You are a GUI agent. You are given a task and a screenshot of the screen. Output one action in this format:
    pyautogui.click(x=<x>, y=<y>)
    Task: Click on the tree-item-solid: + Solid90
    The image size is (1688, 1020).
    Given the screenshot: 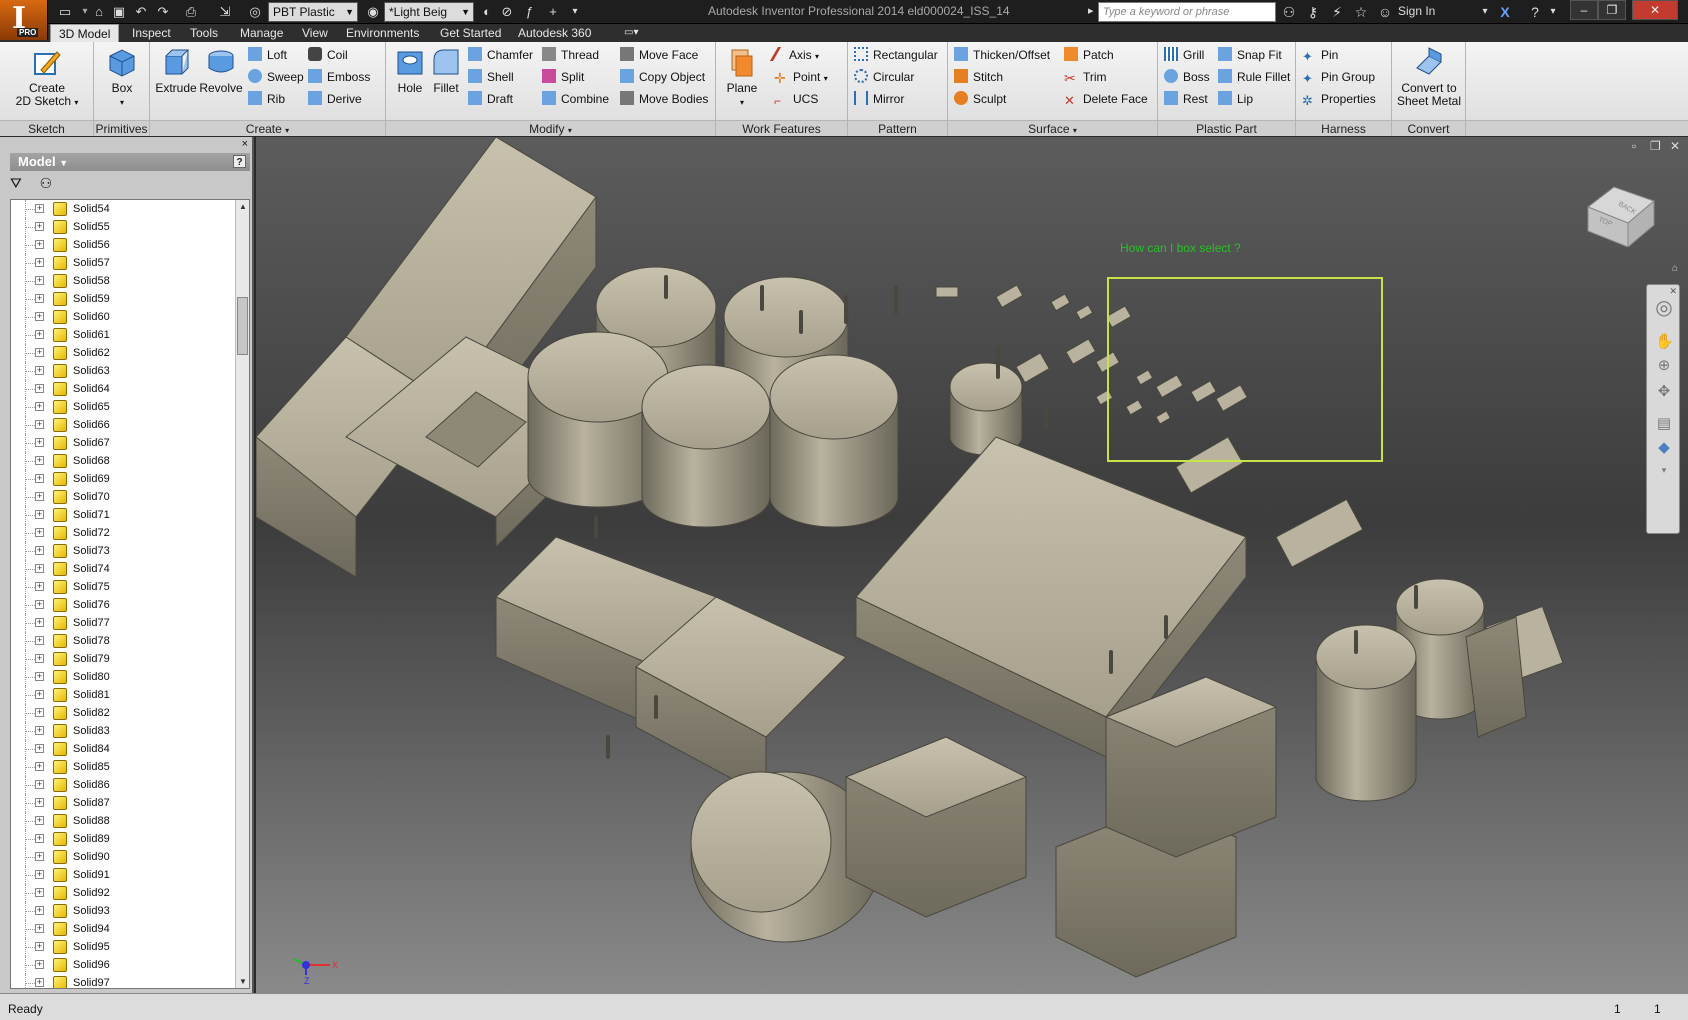 What is the action you would take?
    pyautogui.click(x=124, y=857)
    